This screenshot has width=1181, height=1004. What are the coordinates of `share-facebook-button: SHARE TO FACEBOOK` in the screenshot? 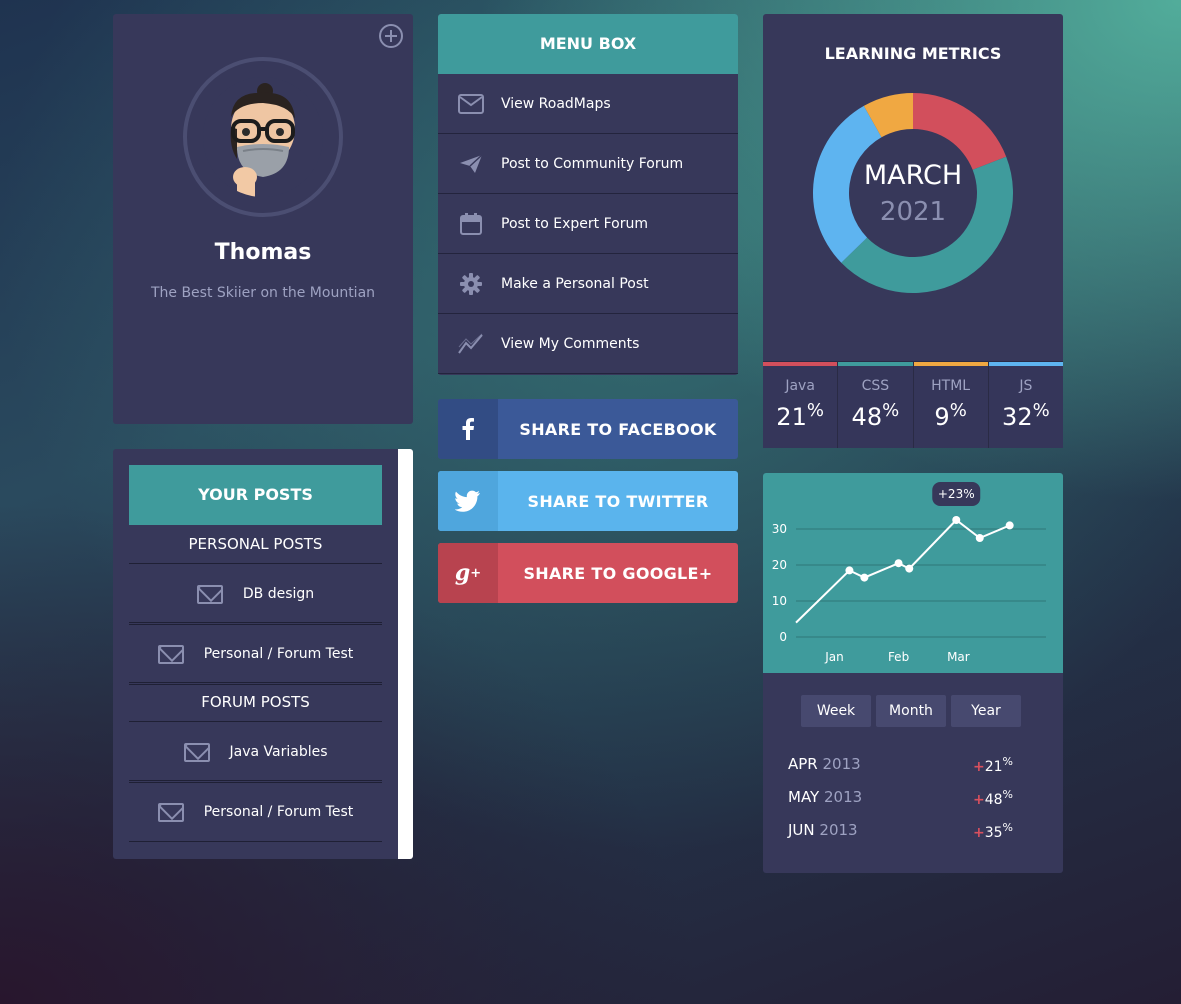 It's located at (588, 429).